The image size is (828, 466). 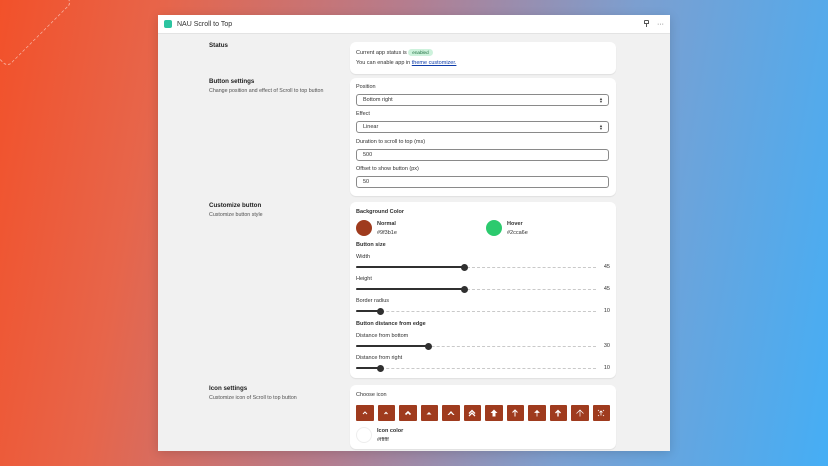 What do you see at coordinates (386, 224) in the screenshot?
I see `normal-label: Normal` at bounding box center [386, 224].